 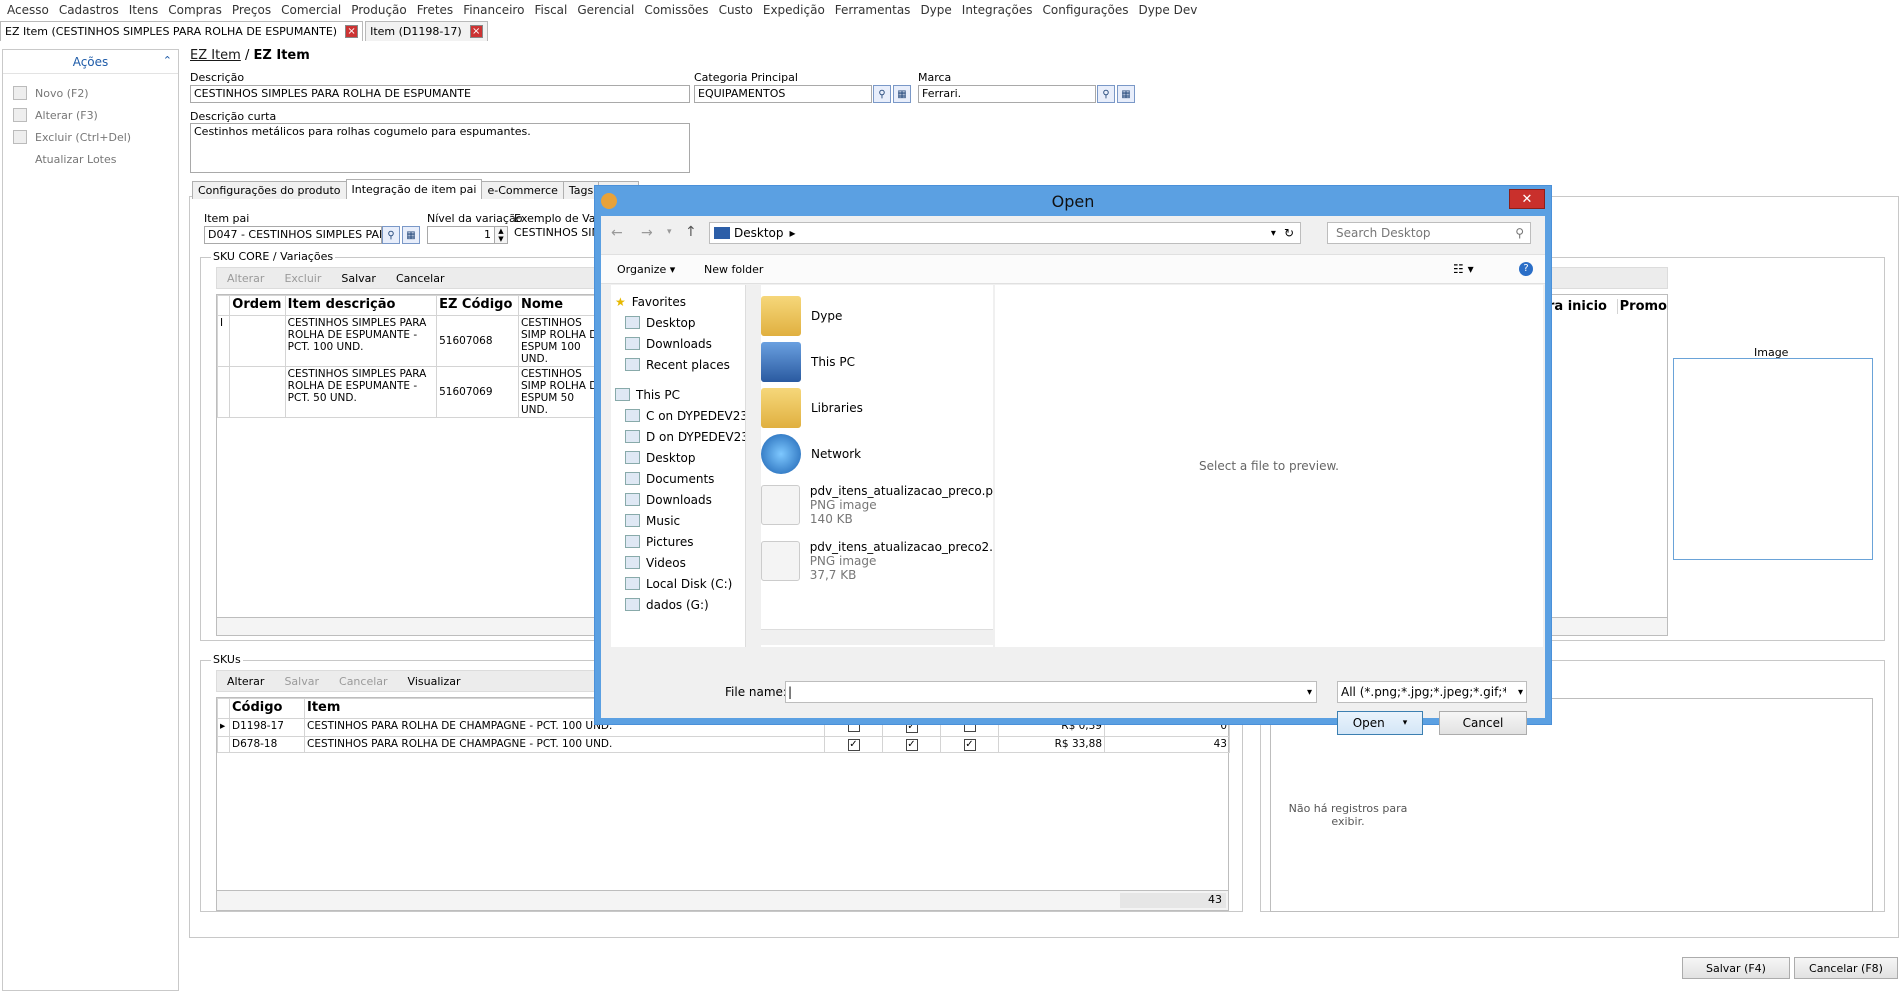 What do you see at coordinates (311, 10) in the screenshot?
I see `menu-item: Comercial` at bounding box center [311, 10].